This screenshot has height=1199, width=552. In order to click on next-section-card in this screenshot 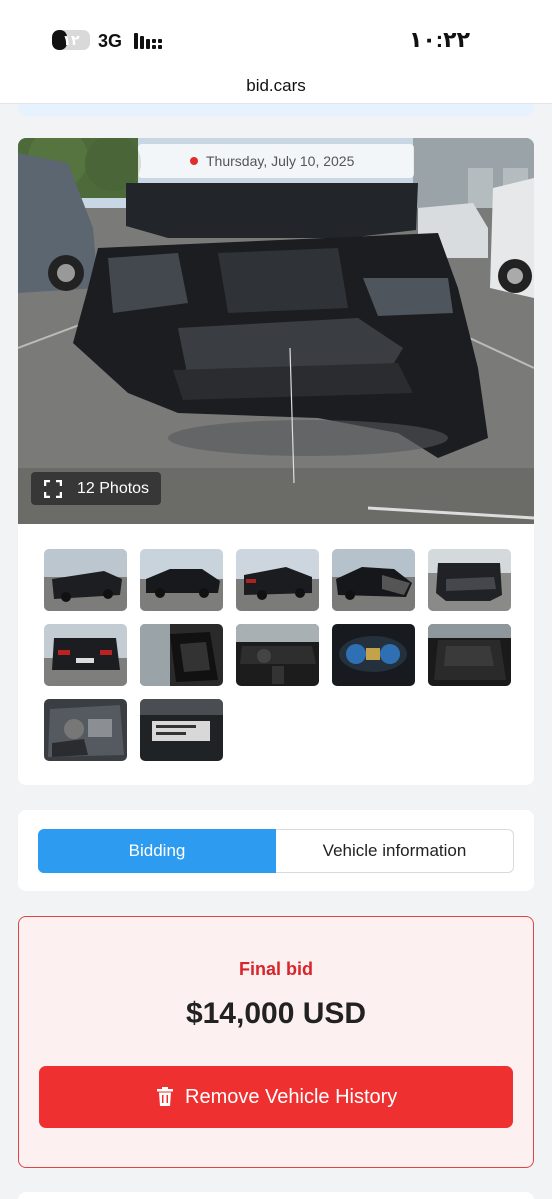, I will do `click(276, 1195)`.